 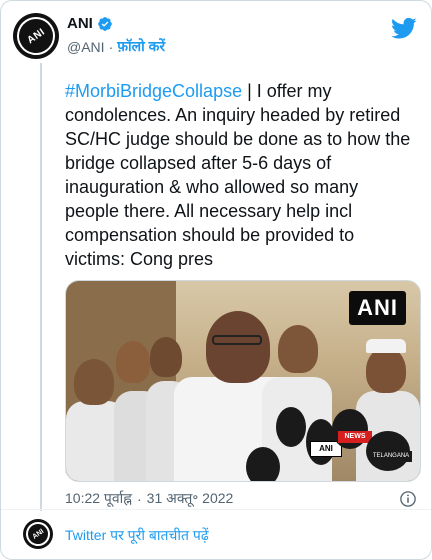 What do you see at coordinates (41, 287) in the screenshot?
I see `thread-line` at bounding box center [41, 287].